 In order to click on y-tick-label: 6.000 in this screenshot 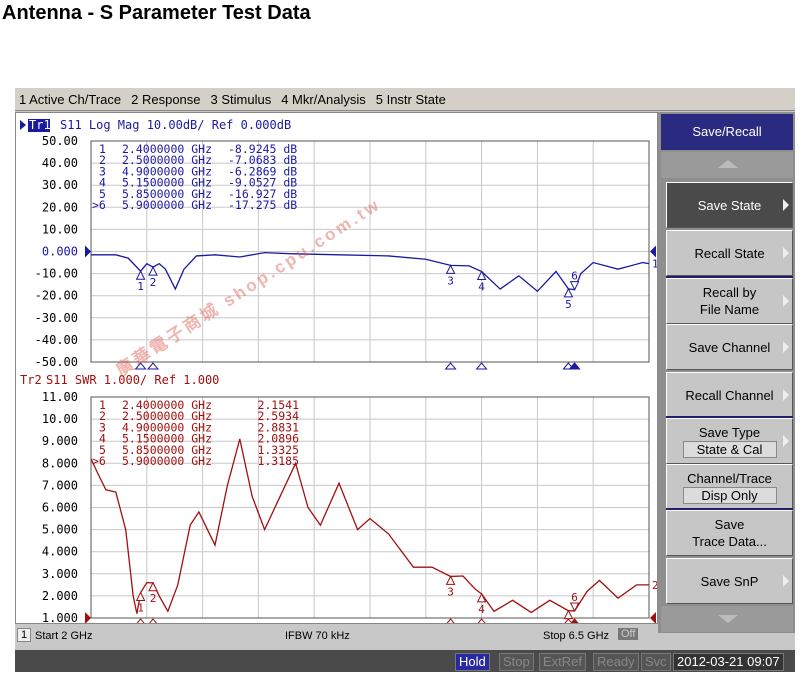, I will do `click(60, 508)`.